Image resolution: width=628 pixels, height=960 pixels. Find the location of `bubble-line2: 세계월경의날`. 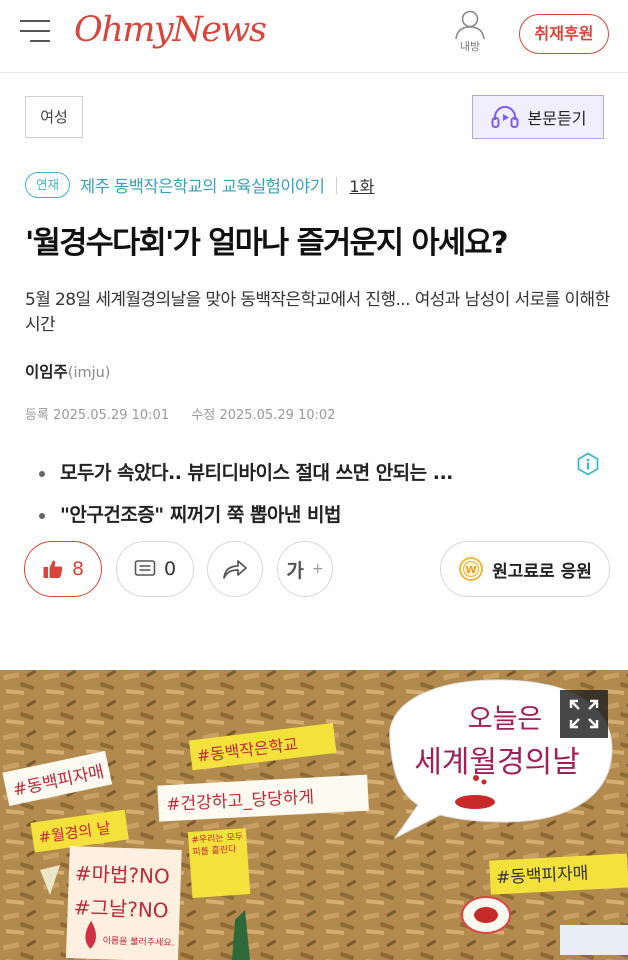

bubble-line2: 세계월경의날 is located at coordinates (497, 762).